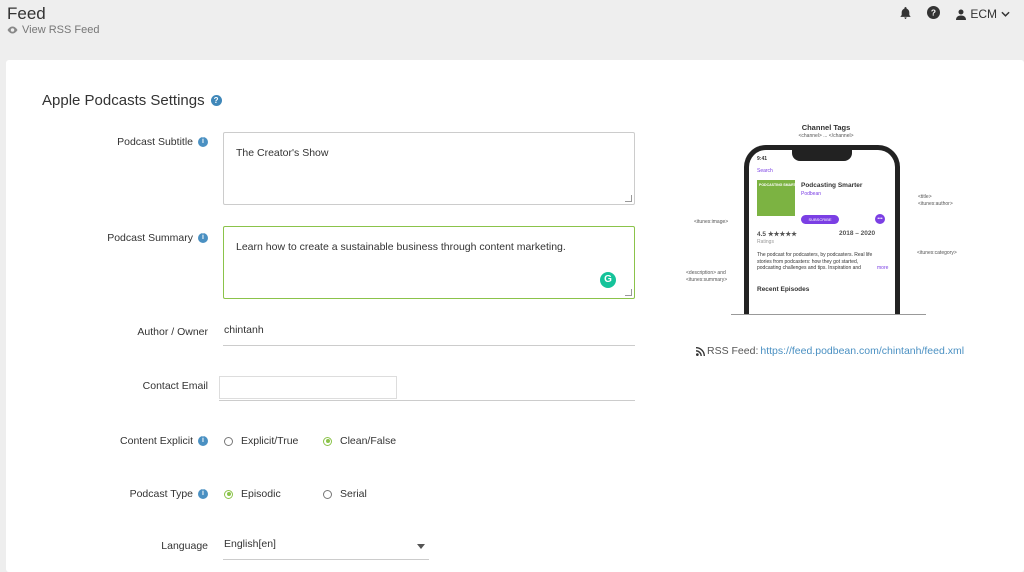 The width and height of the screenshot is (1024, 572). I want to click on author-label-text: Author / Owner, so click(172, 332).